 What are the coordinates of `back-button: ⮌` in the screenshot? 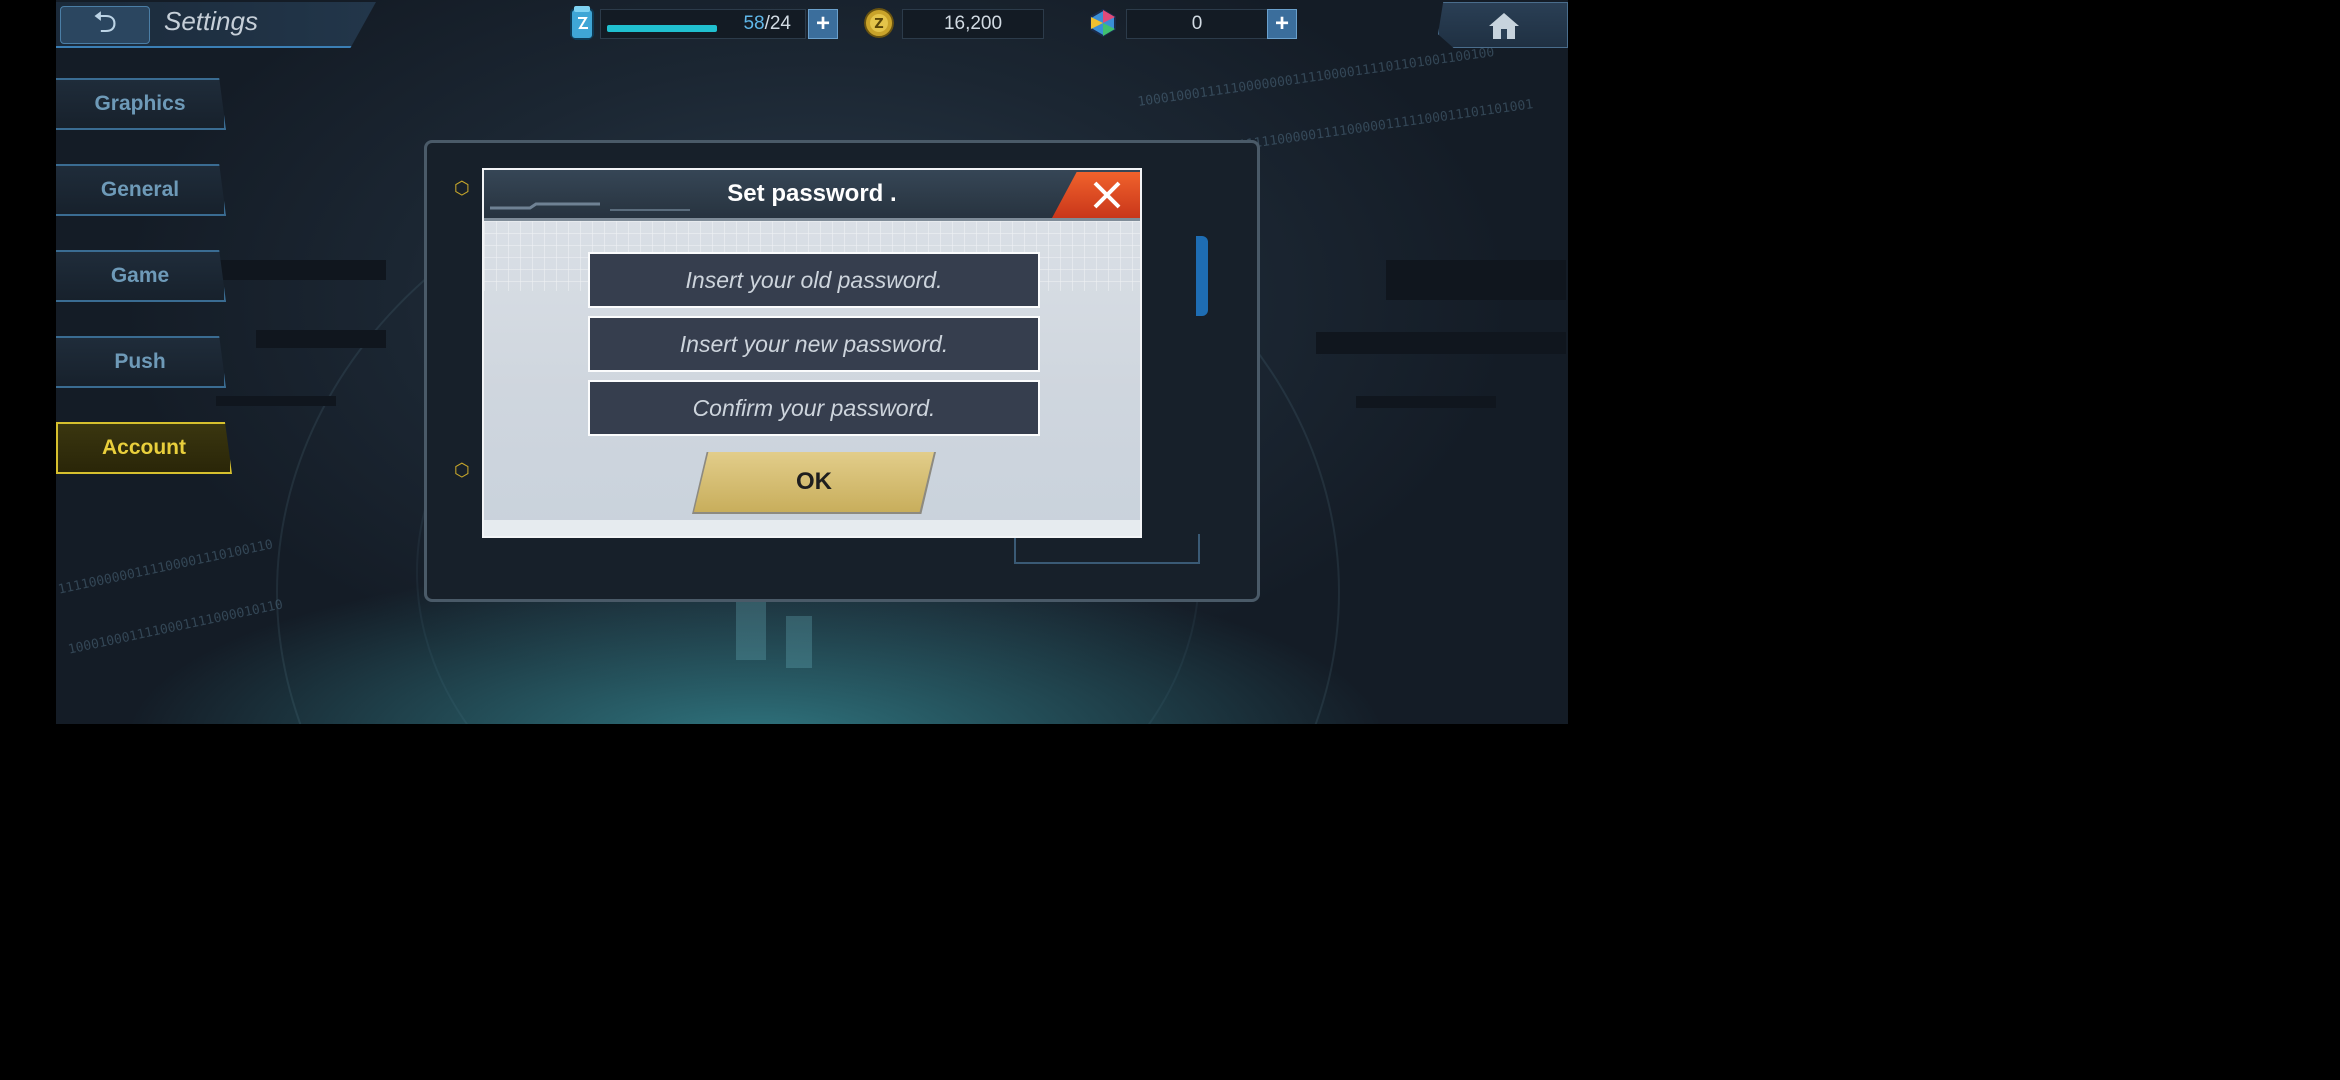 It's located at (105, 25).